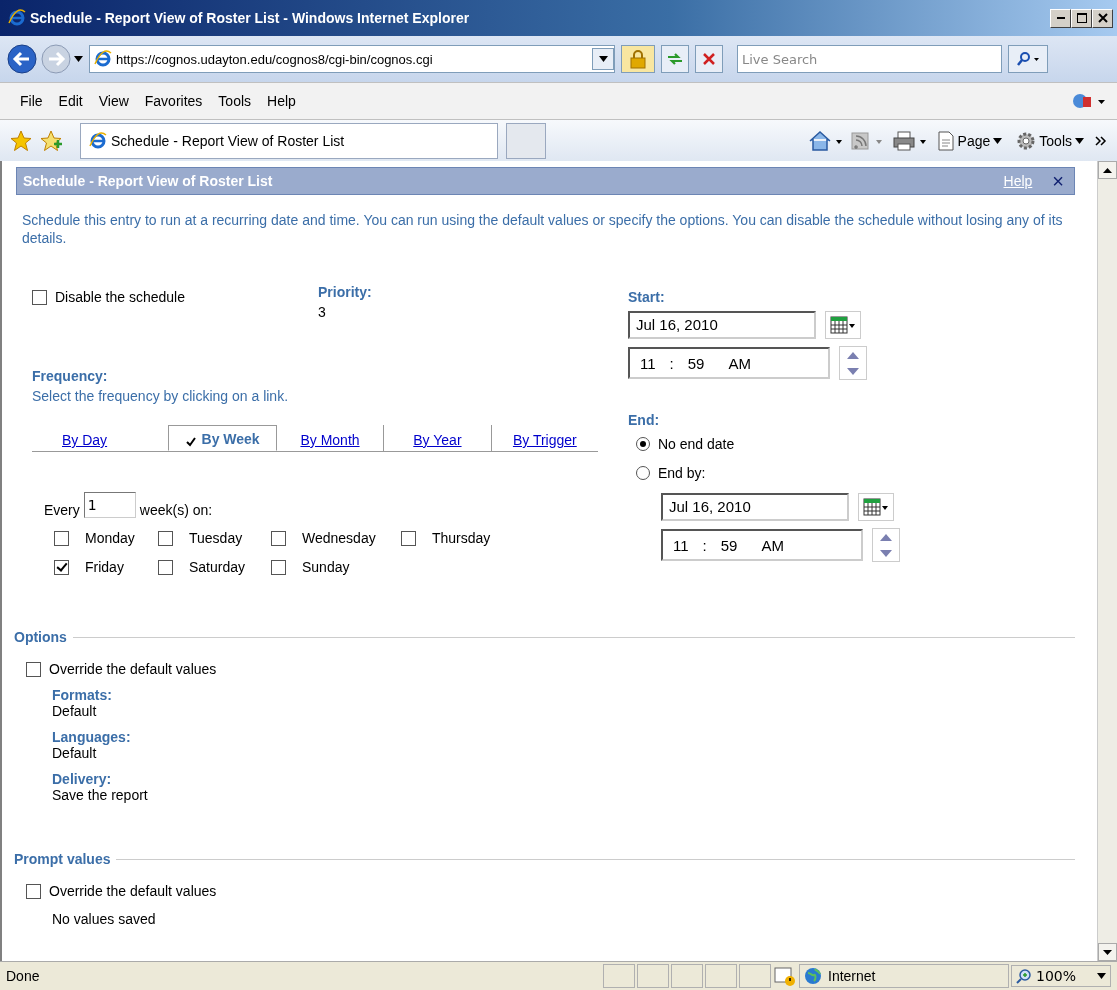 This screenshot has width=1117, height=990. What do you see at coordinates (969, 140) in the screenshot?
I see `page-menu-button: Page` at bounding box center [969, 140].